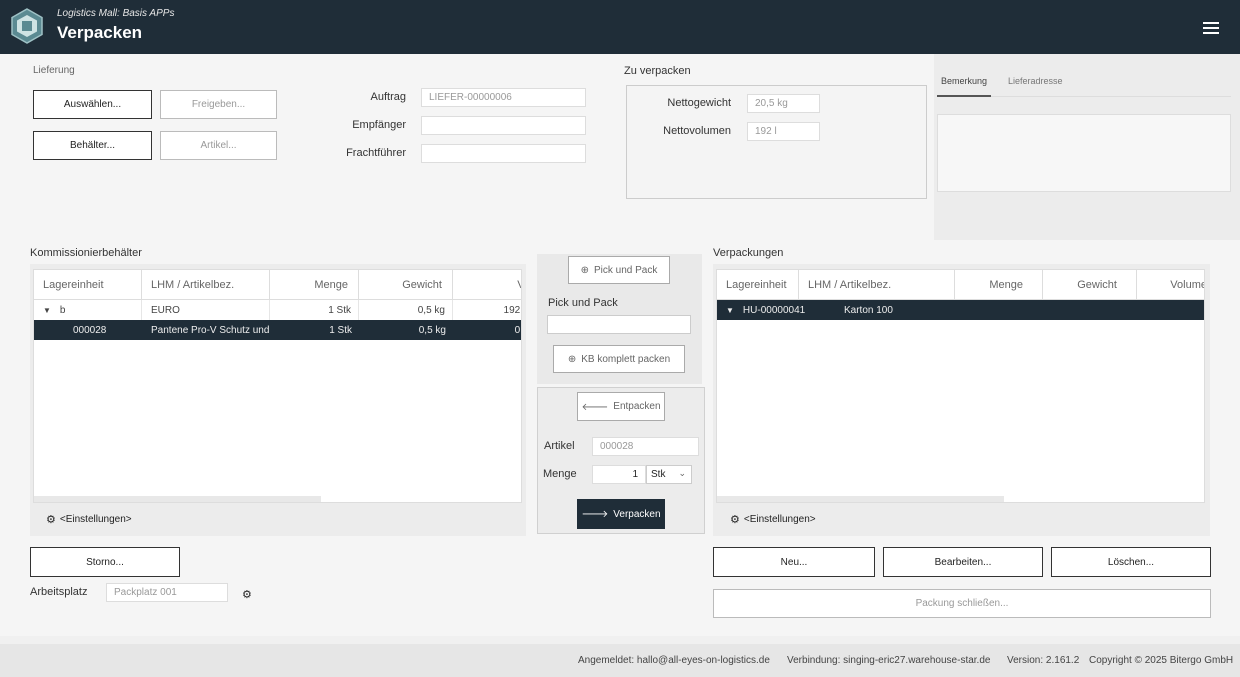  What do you see at coordinates (964, 96) in the screenshot?
I see `active-tab-indicator` at bounding box center [964, 96].